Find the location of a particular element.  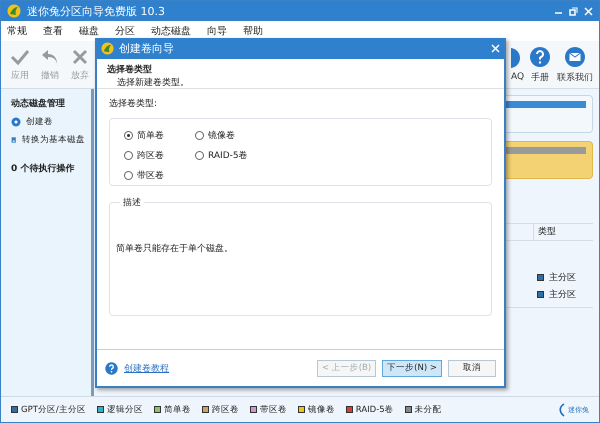

radio-option: 带区卷 is located at coordinates (159, 175).